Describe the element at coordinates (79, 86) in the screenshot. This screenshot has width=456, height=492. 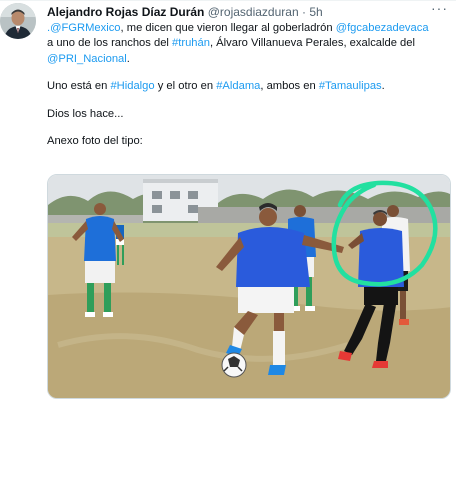
I see `tweet-text-segment: Uno está en` at that location.